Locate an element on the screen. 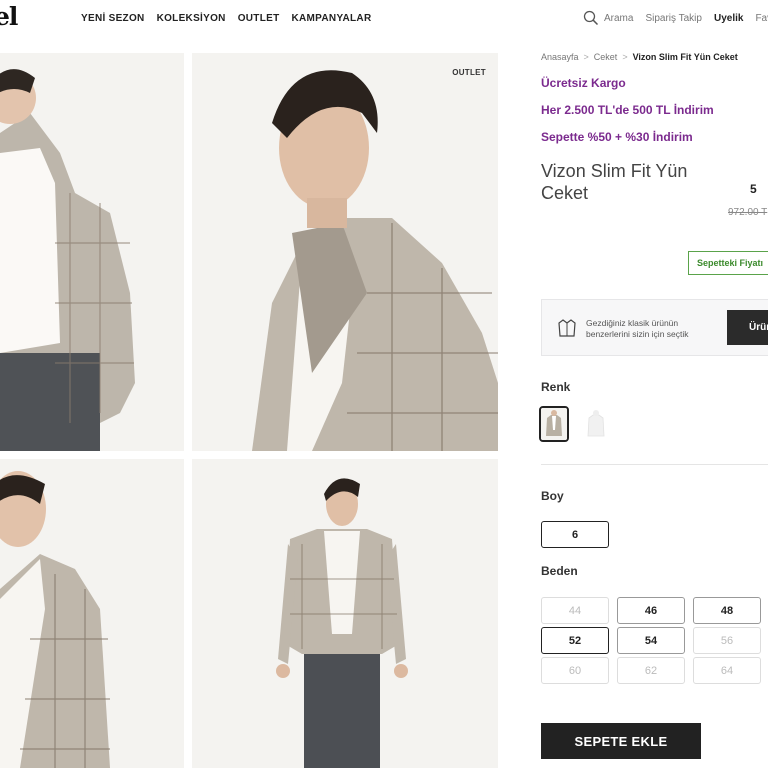 This screenshot has height=768, width=768. nav-outlet: OUTLET is located at coordinates (259, 18).